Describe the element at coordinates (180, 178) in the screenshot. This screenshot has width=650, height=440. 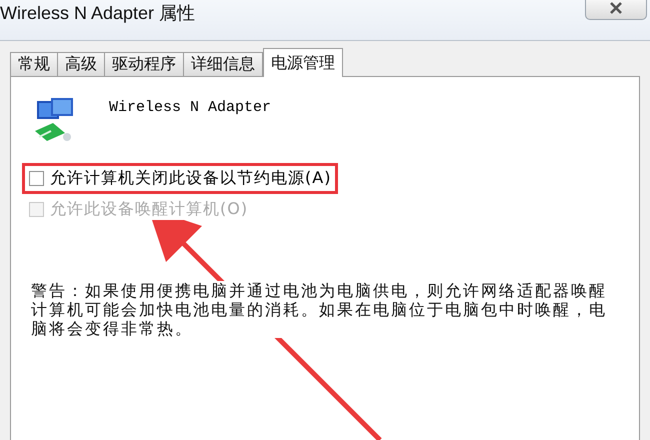
I see `checkbox-option: 允许计算机关闭此设备以节约电源(A)` at that location.